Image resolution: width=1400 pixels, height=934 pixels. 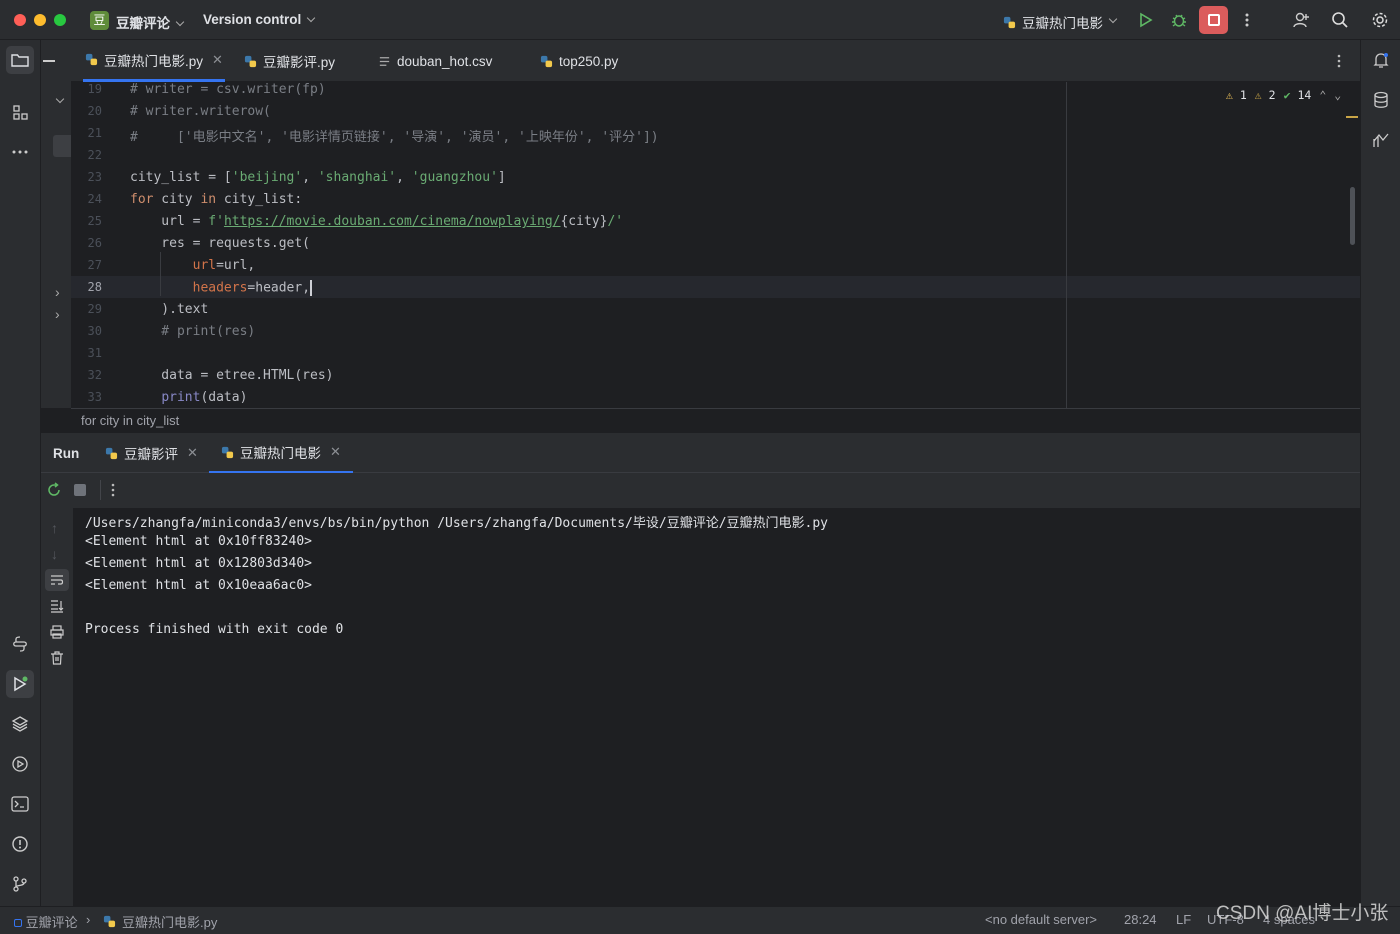 What do you see at coordinates (80, 490) in the screenshot?
I see `stop-icon` at bounding box center [80, 490].